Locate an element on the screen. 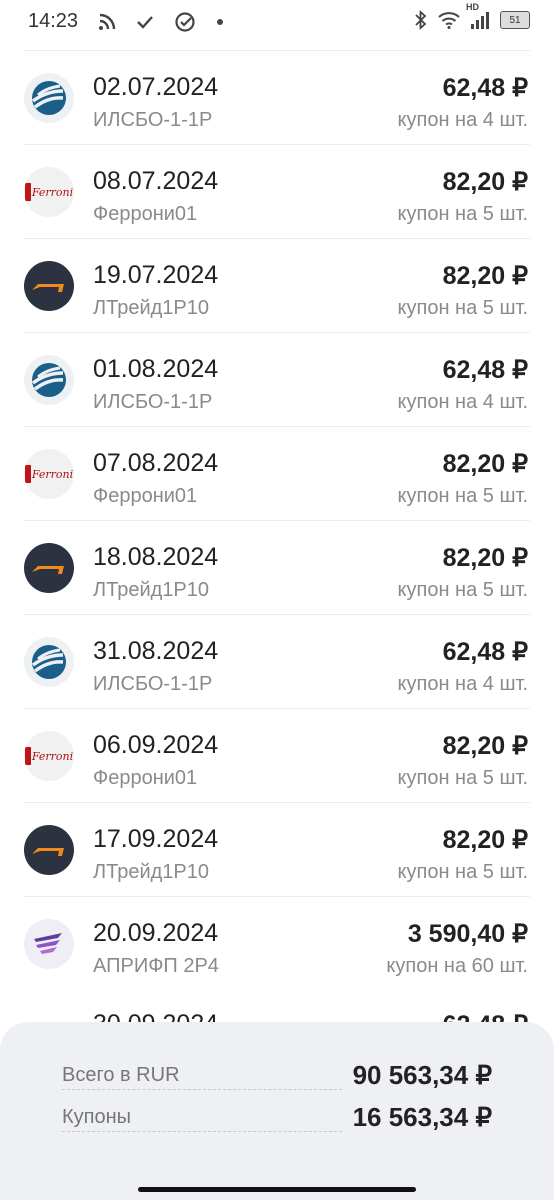  payment-date: 02.07.2024 is located at coordinates (156, 87).